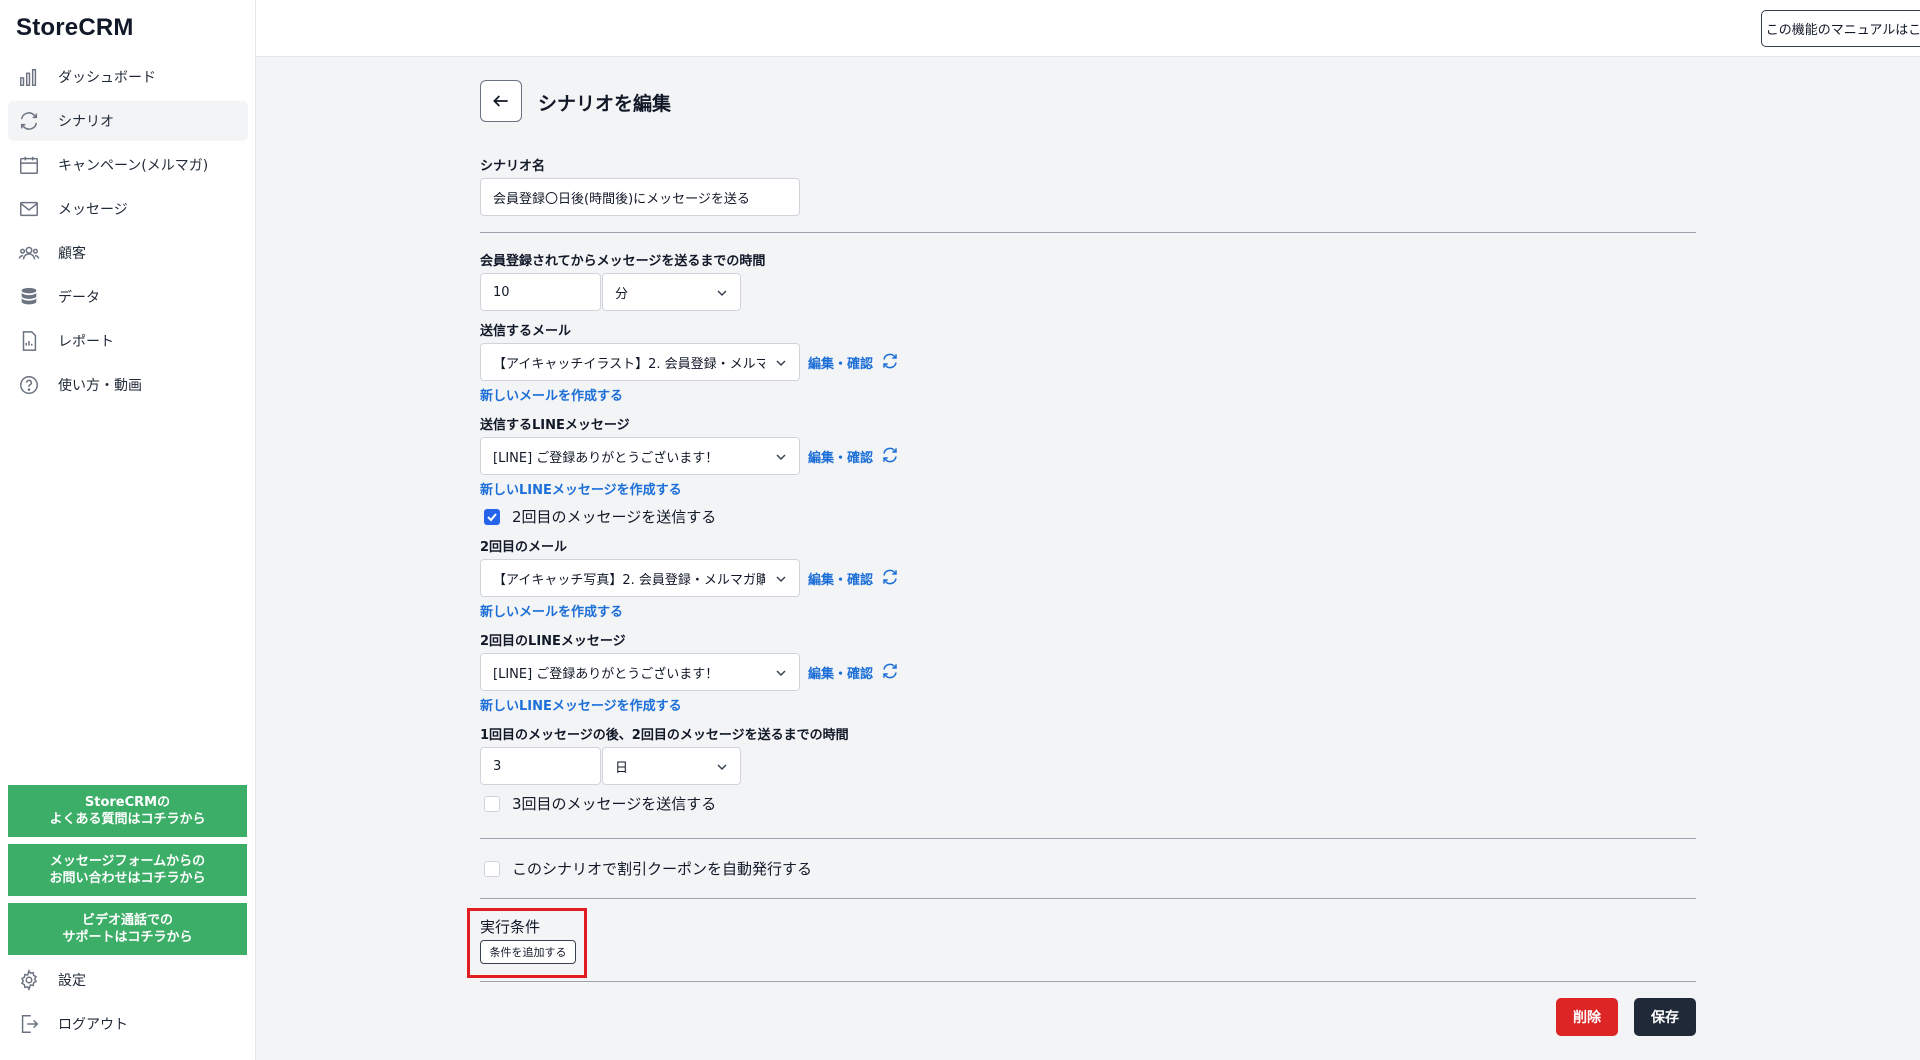 The image size is (1920, 1060). Describe the element at coordinates (133, 166) in the screenshot. I see `sidebar-item-label: キャンペーン(メルマガ)` at that location.